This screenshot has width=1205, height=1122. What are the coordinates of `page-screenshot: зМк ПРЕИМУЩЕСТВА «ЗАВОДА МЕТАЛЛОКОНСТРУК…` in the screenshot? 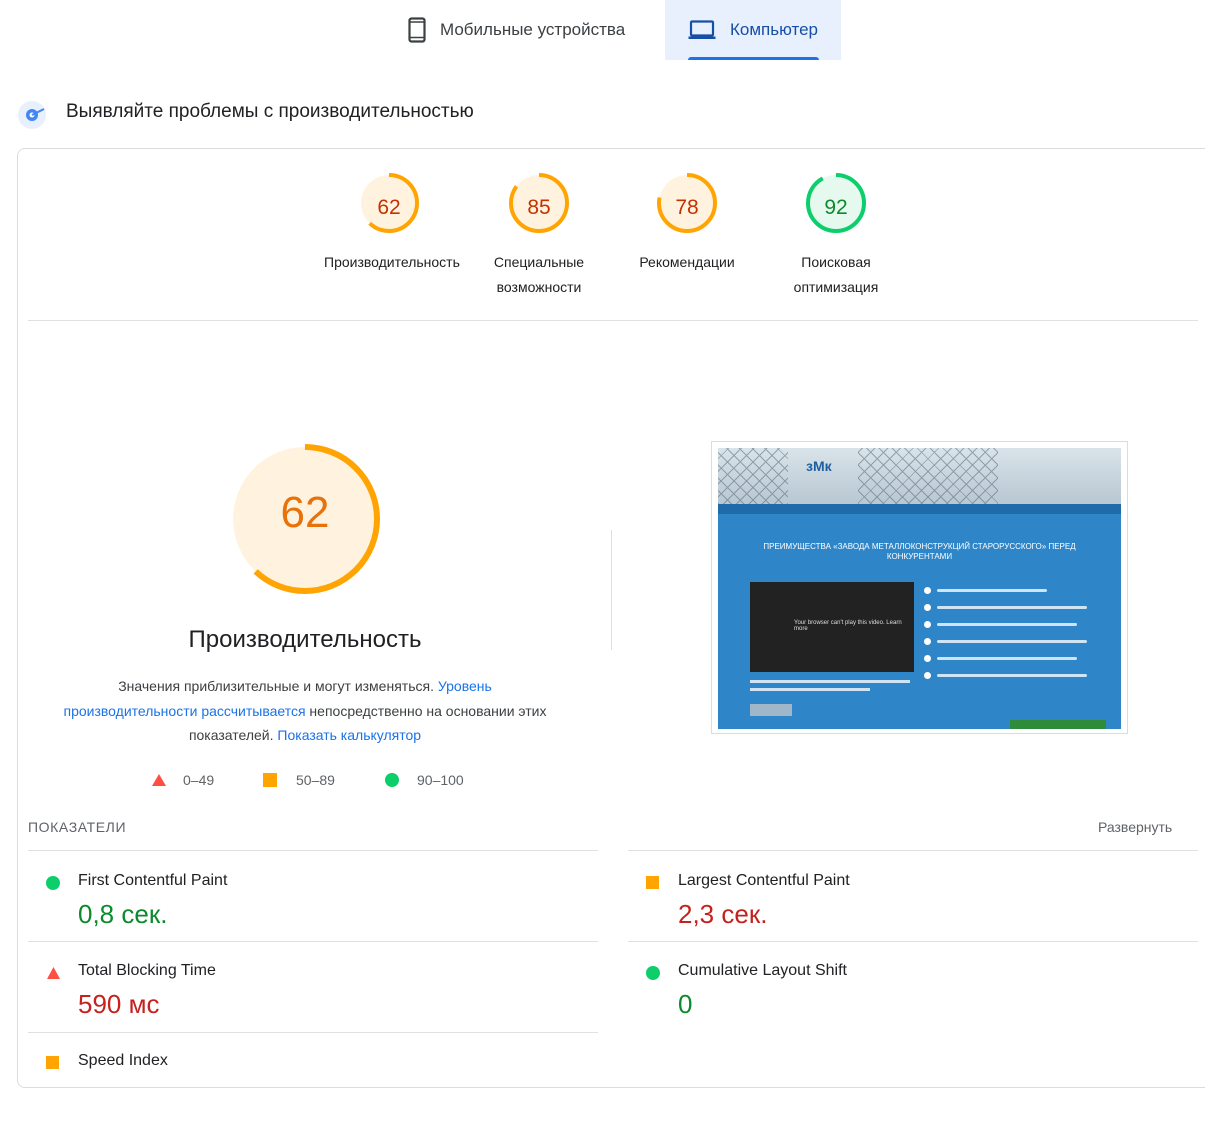 It's located at (919, 587).